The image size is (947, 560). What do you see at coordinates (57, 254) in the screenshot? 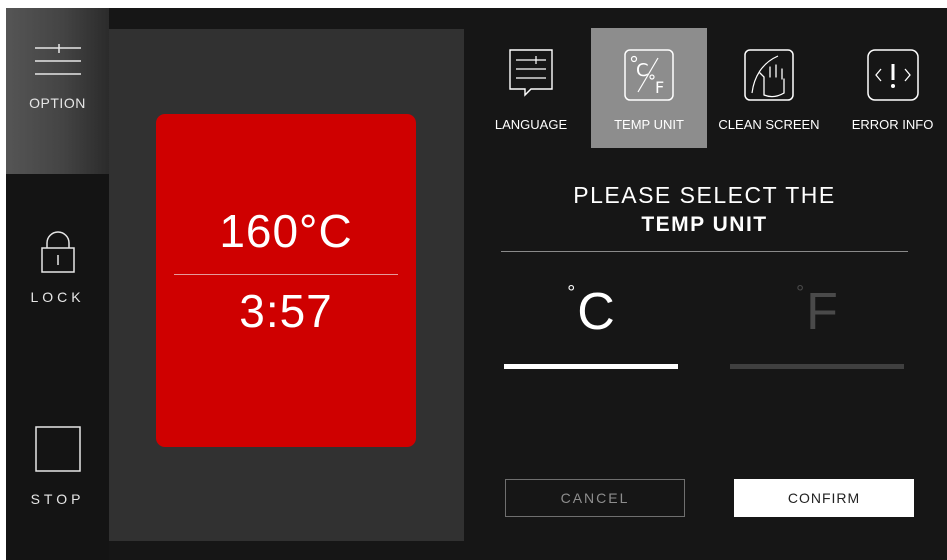
I see `lock-icon` at bounding box center [57, 254].